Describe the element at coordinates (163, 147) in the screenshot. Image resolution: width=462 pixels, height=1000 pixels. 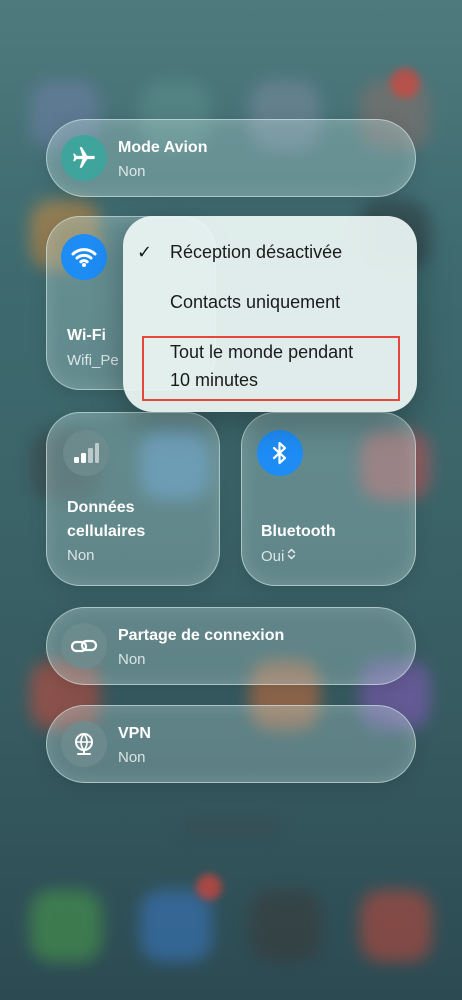
I see `airplane-mode-label: Mode Avion` at that location.